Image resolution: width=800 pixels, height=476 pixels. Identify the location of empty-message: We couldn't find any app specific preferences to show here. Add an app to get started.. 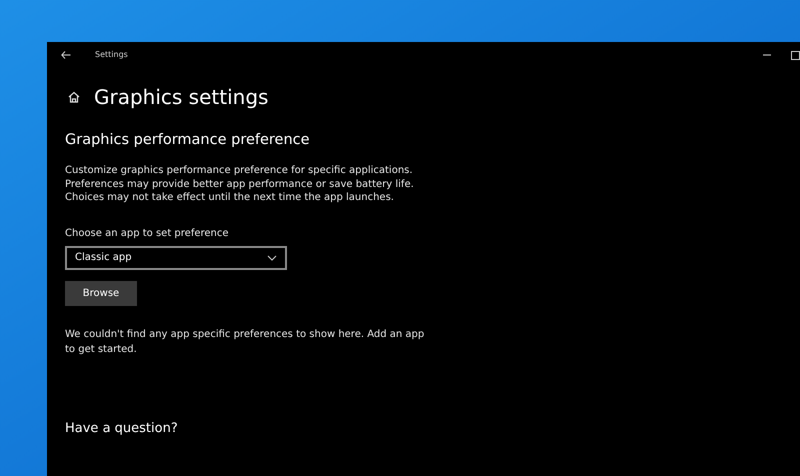
(245, 342).